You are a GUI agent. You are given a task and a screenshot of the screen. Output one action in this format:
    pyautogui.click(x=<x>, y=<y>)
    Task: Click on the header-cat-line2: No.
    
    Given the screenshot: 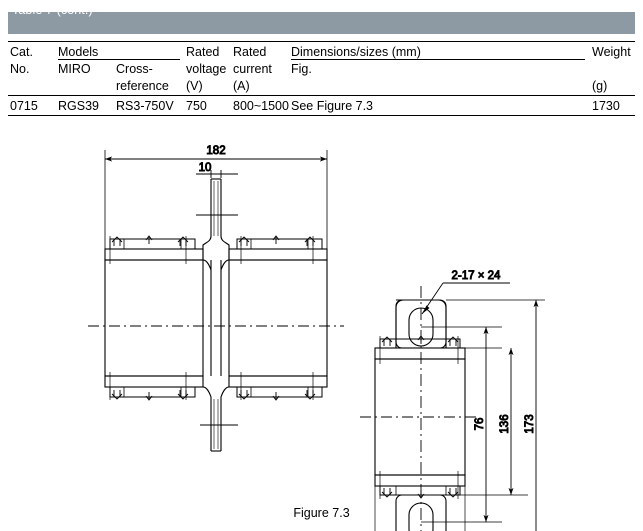 What is the action you would take?
    pyautogui.click(x=20, y=69)
    